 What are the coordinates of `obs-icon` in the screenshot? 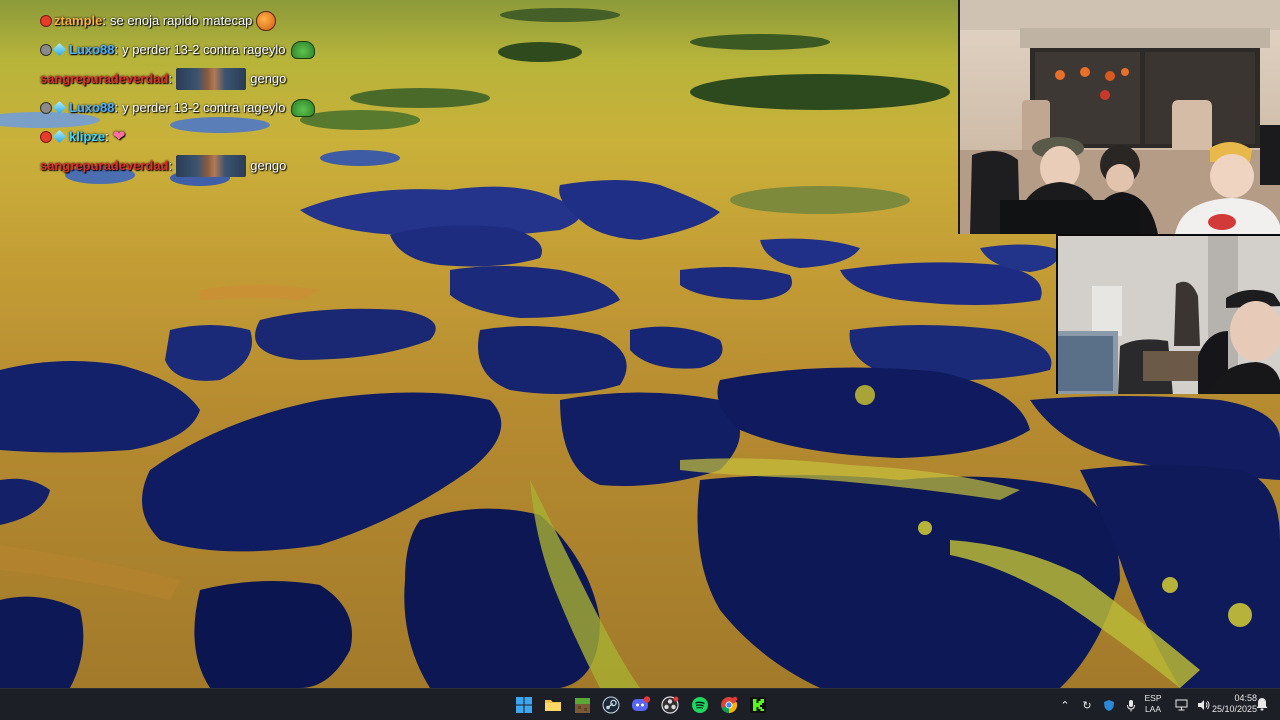 It's located at (670, 705).